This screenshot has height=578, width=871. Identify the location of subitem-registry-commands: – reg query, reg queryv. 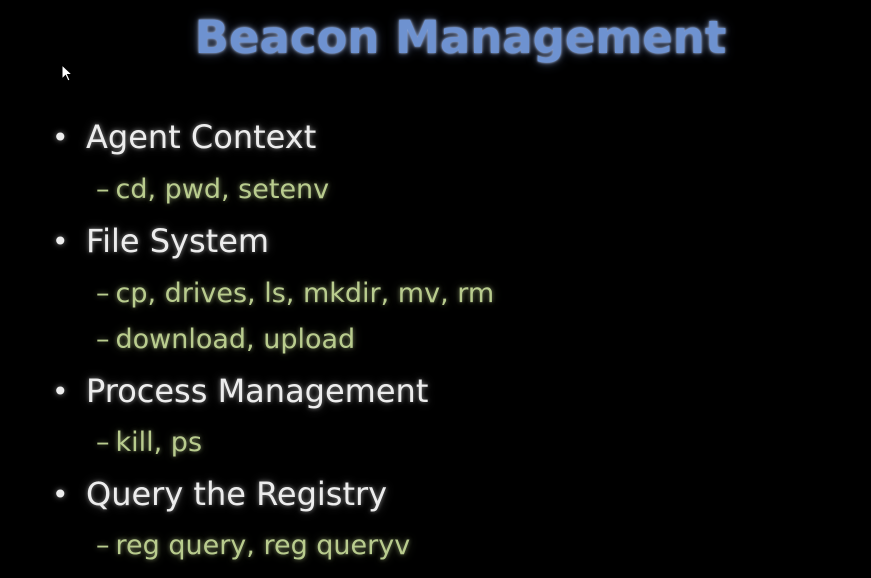
(253, 545).